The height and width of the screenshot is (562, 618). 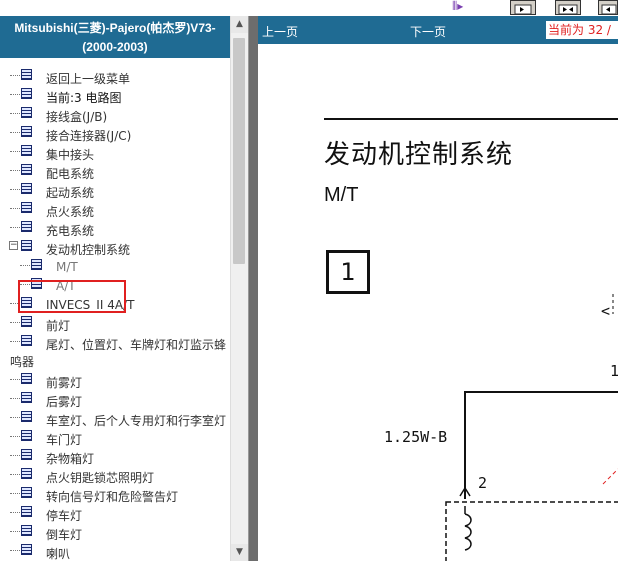 What do you see at coordinates (70, 459) in the screenshot?
I see `tree-item-label: 杂物箱灯` at bounding box center [70, 459].